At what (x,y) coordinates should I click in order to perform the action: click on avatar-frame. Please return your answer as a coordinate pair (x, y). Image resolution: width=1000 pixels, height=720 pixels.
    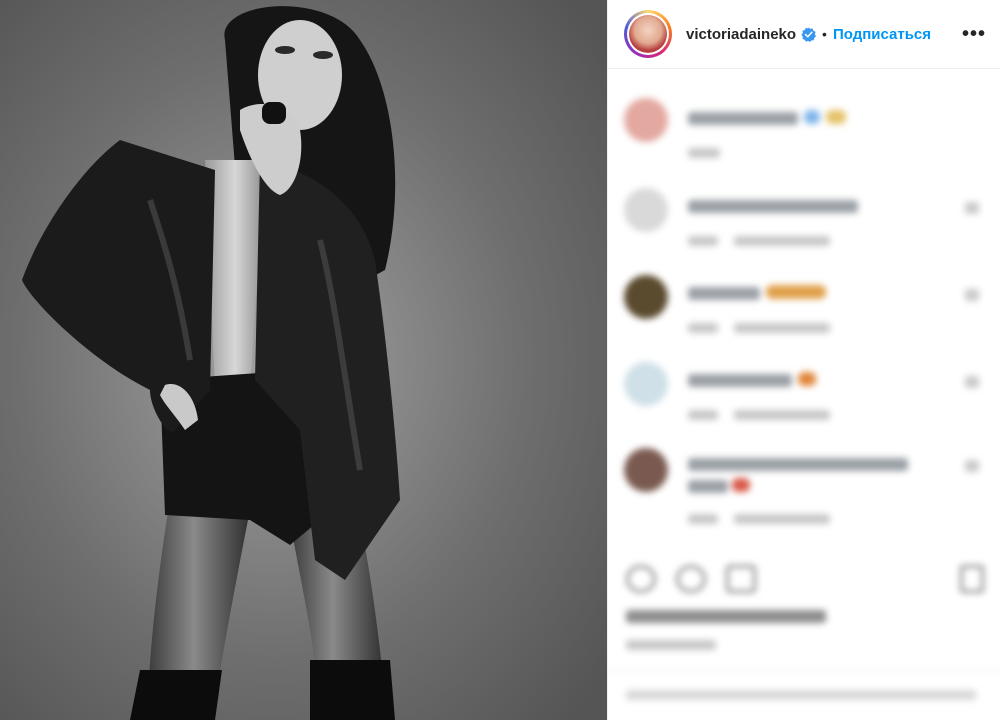
    Looking at the image, I should click on (648, 34).